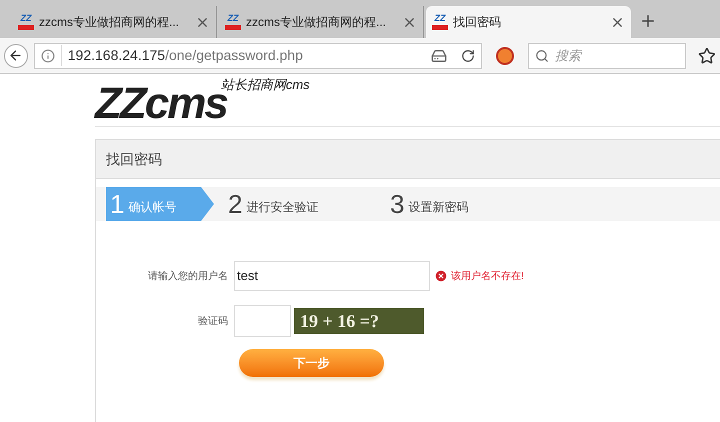 This screenshot has height=422, width=720. Describe the element at coordinates (462, 204) in the screenshot. I see `step: 3 设置新密码` at that location.